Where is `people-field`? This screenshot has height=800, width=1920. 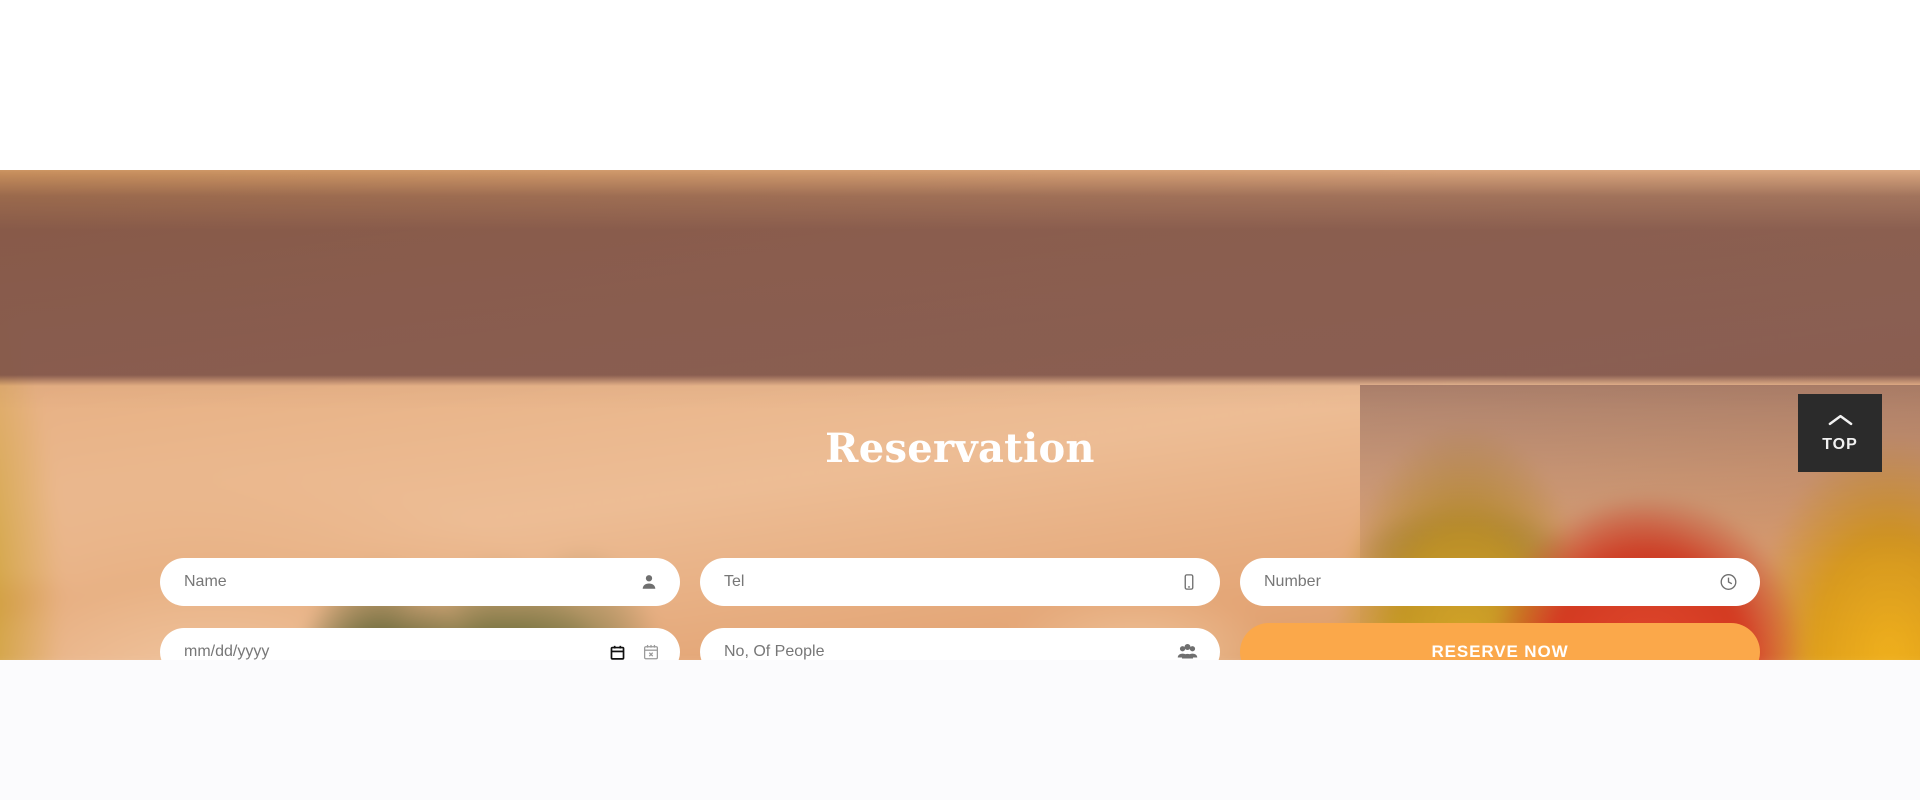 people-field is located at coordinates (960, 644).